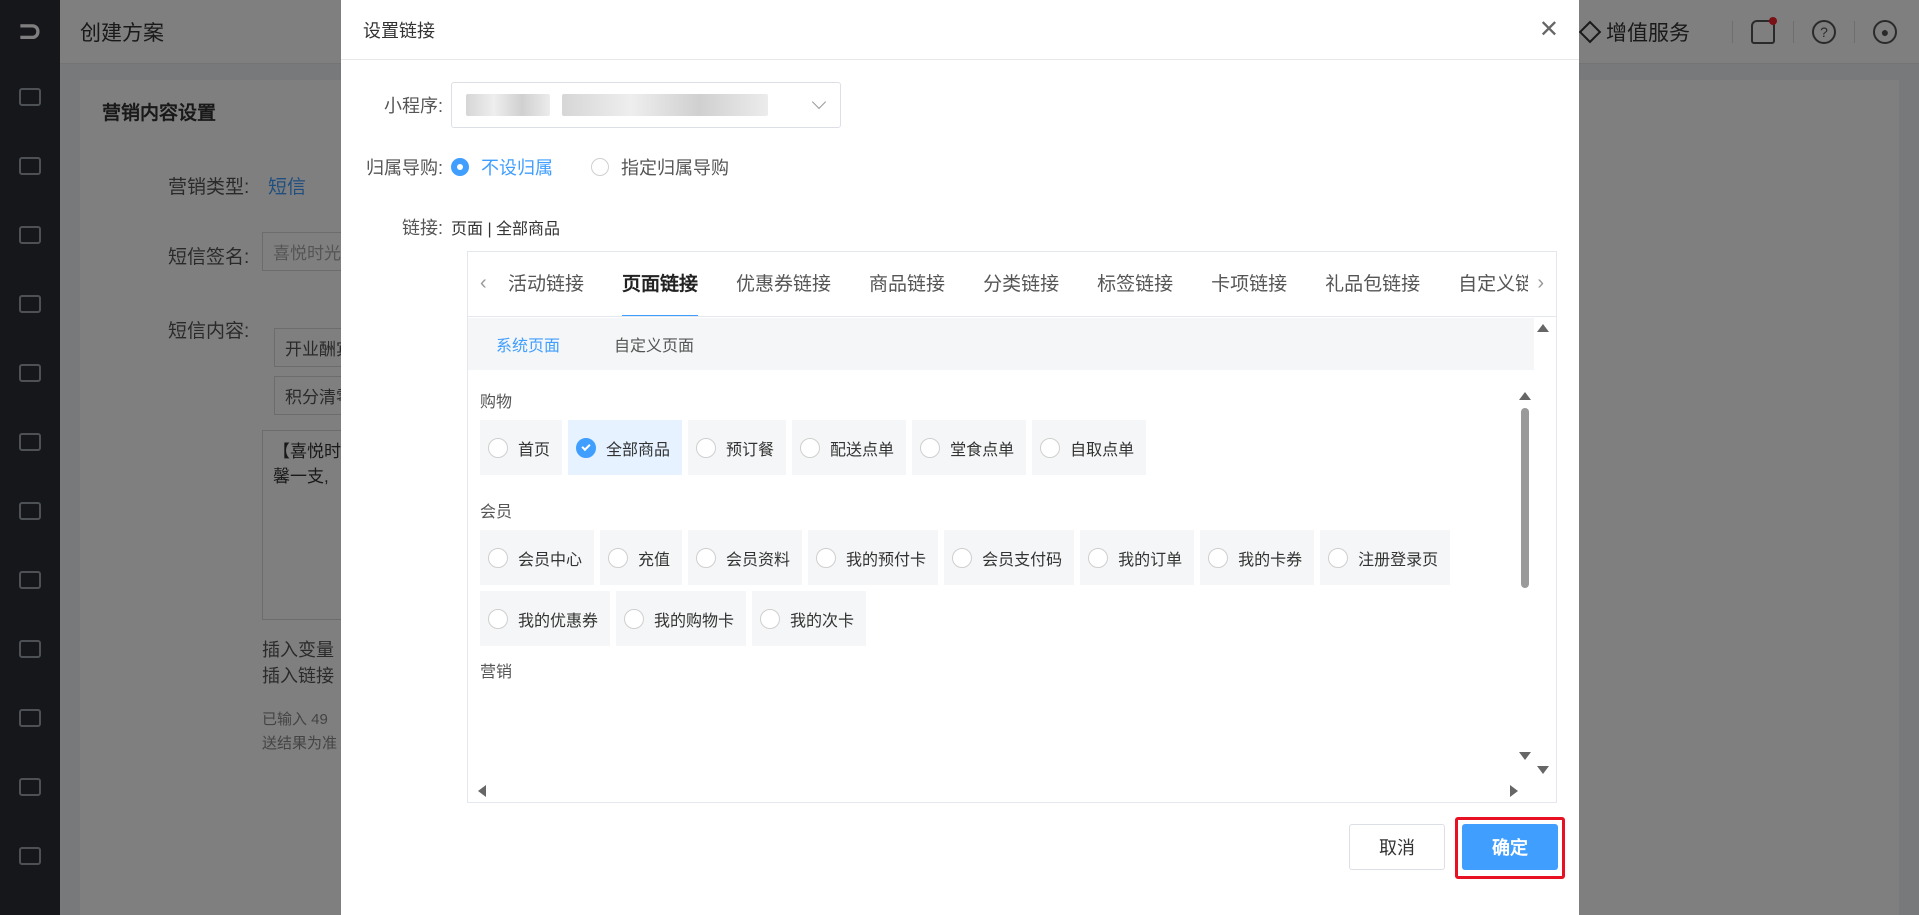 Image resolution: width=1919 pixels, height=915 pixels. I want to click on page-option: 我的订单, so click(1137, 557).